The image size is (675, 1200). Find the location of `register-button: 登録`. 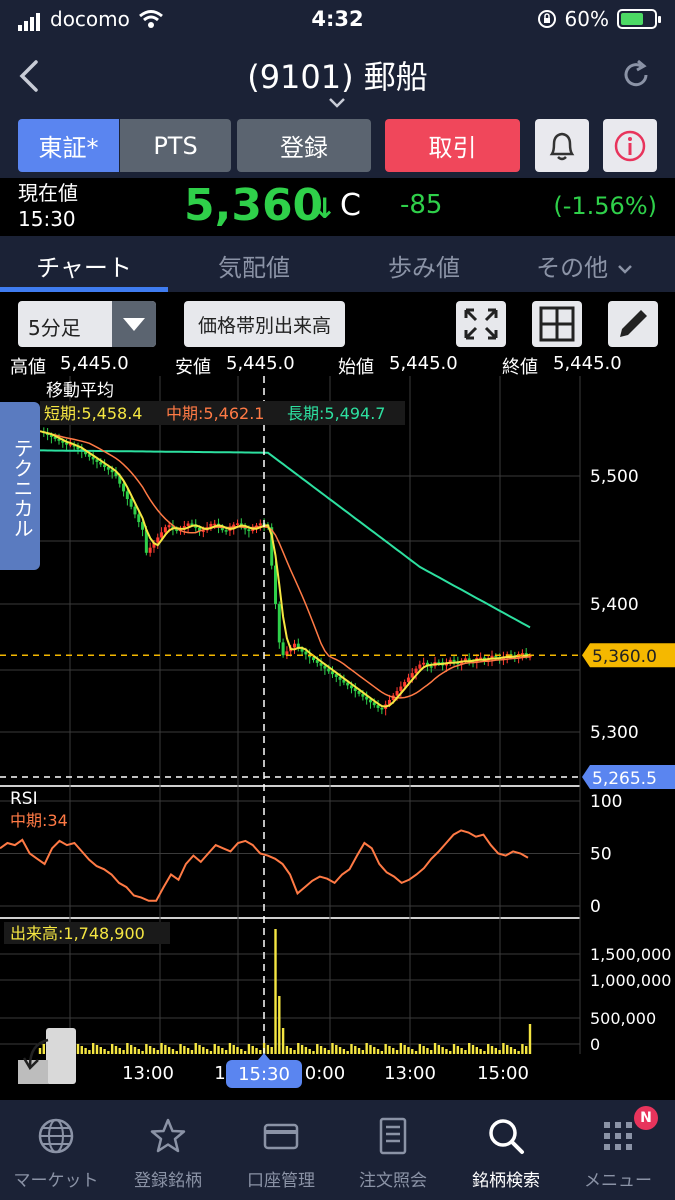

register-button: 登録 is located at coordinates (304, 145).